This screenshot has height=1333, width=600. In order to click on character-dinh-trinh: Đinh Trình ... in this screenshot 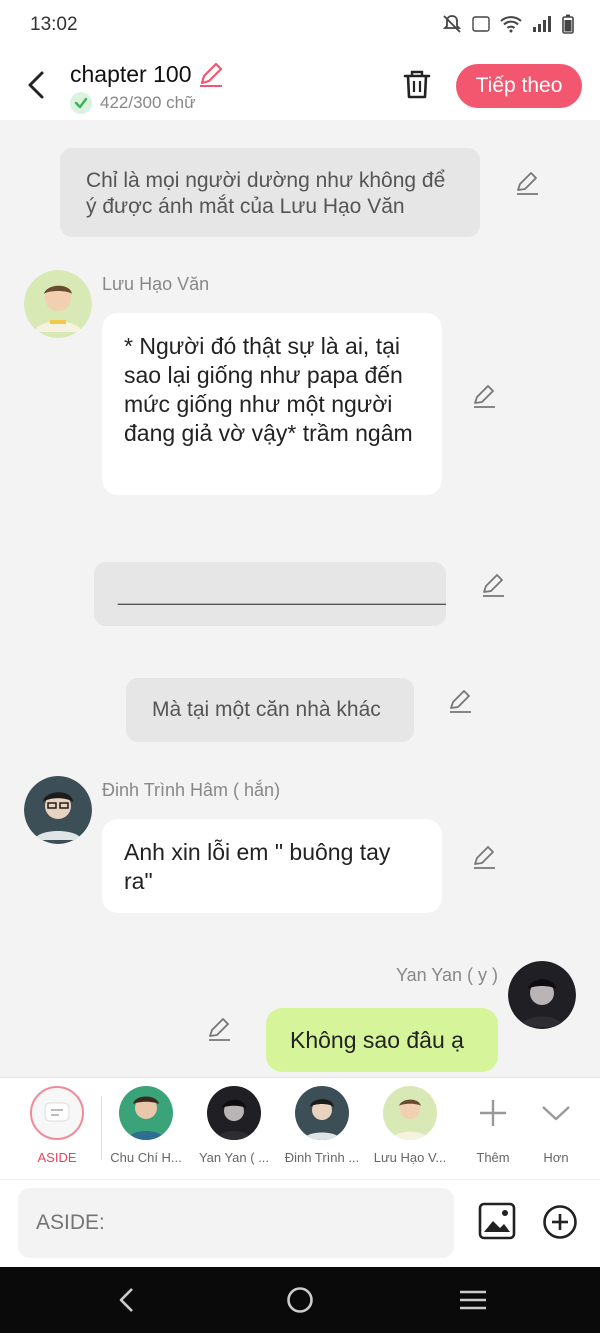, I will do `click(322, 1125)`.